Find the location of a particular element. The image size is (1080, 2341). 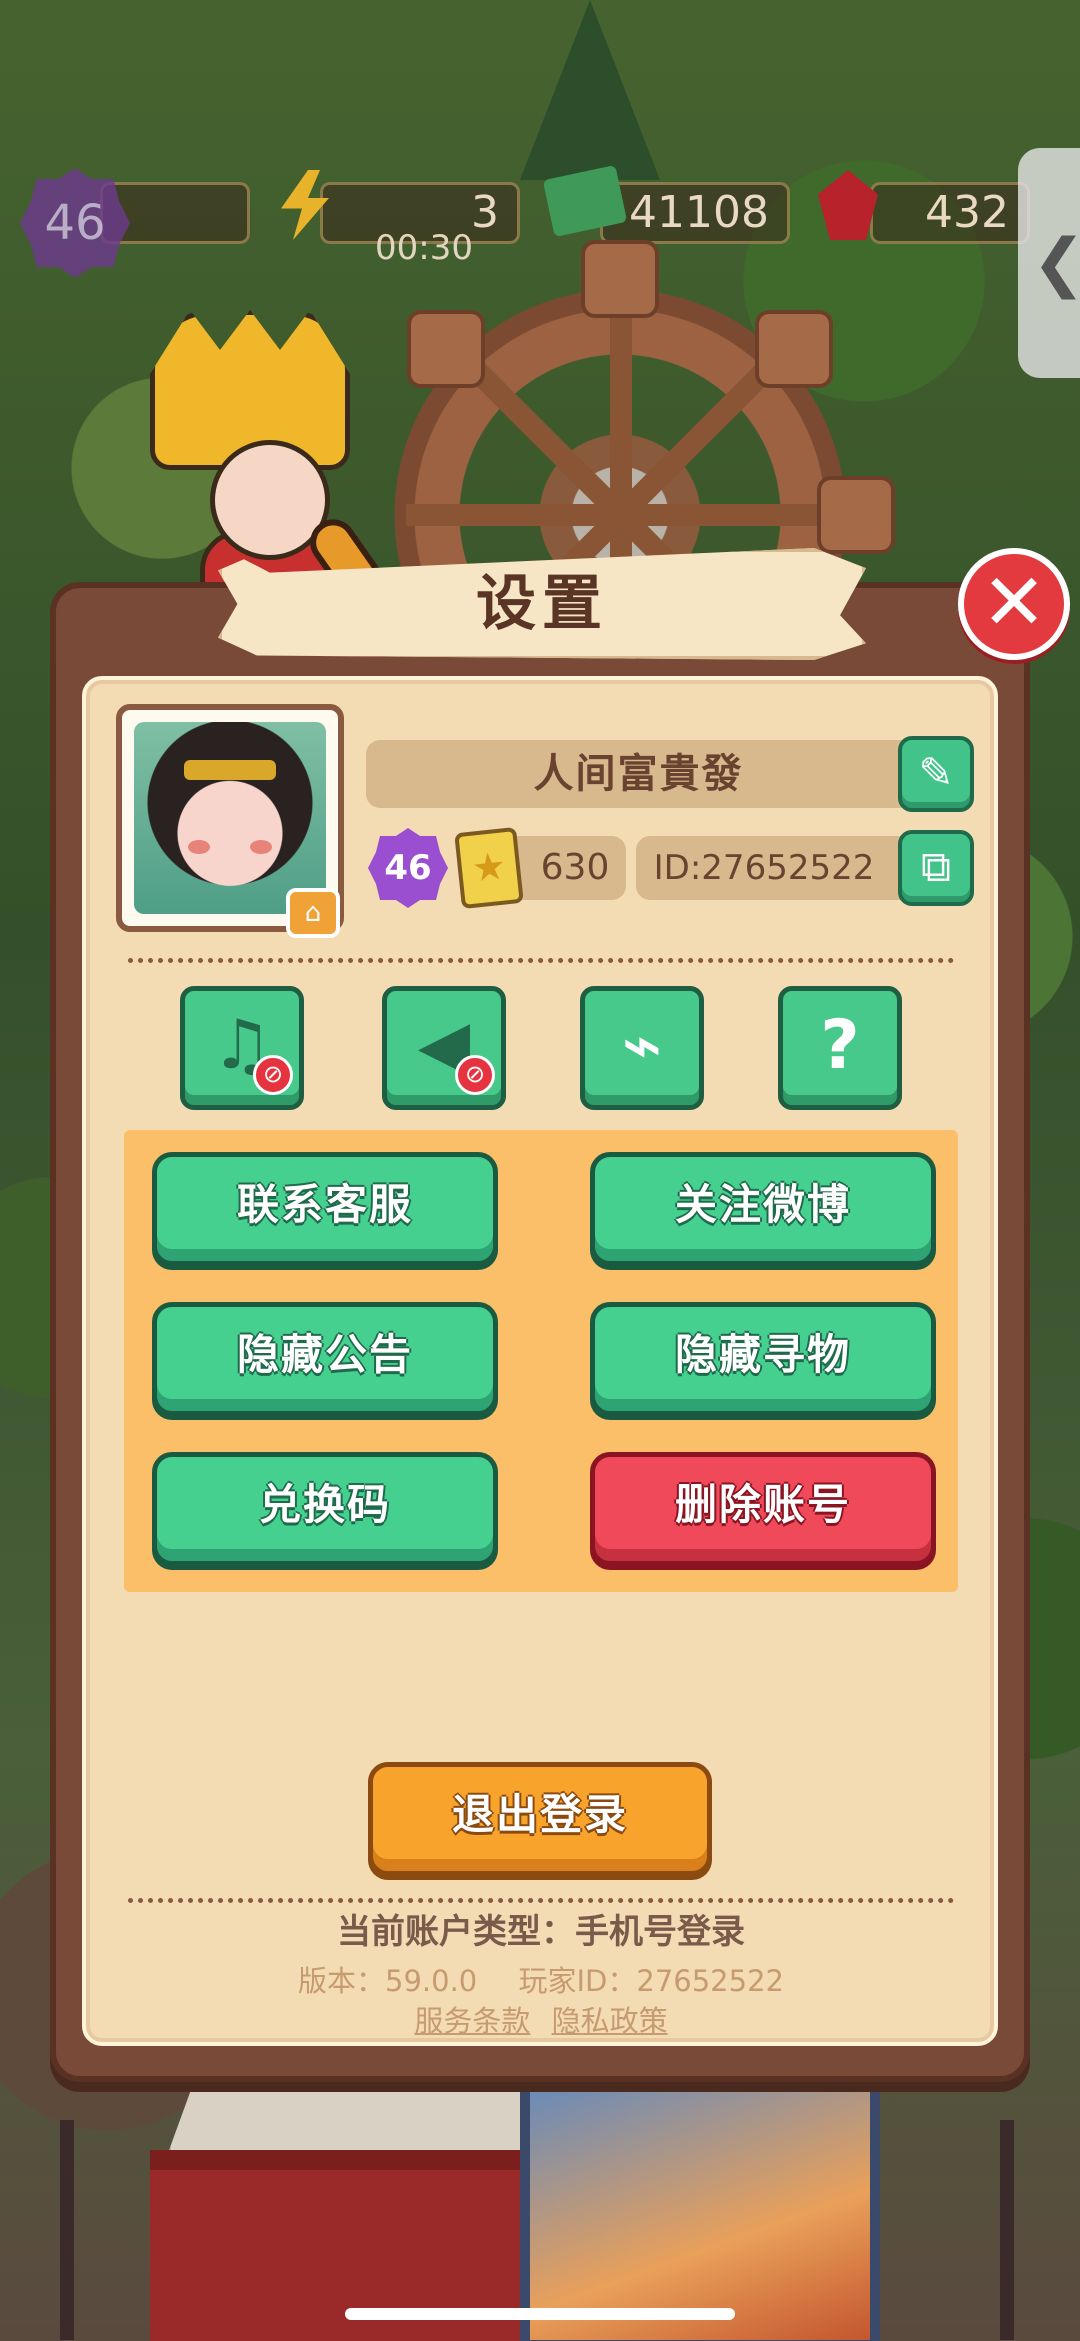

redeem-code-button: 兑换码 is located at coordinates (325, 1509).